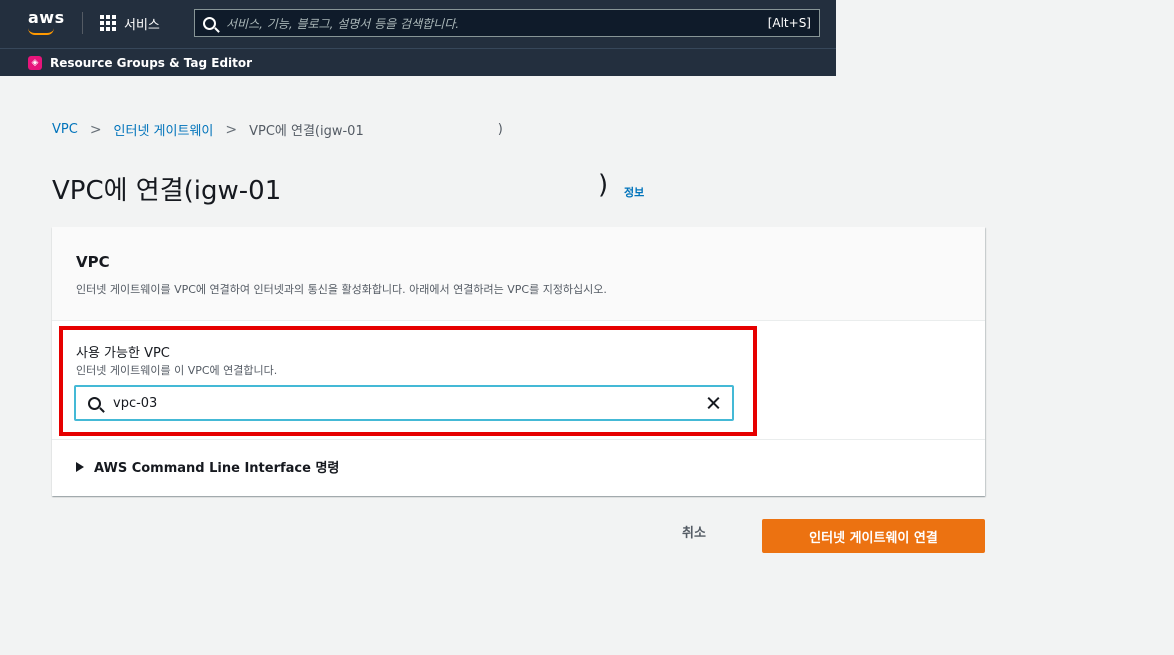  Describe the element at coordinates (634, 192) in the screenshot. I see `info-link: 정보` at that location.